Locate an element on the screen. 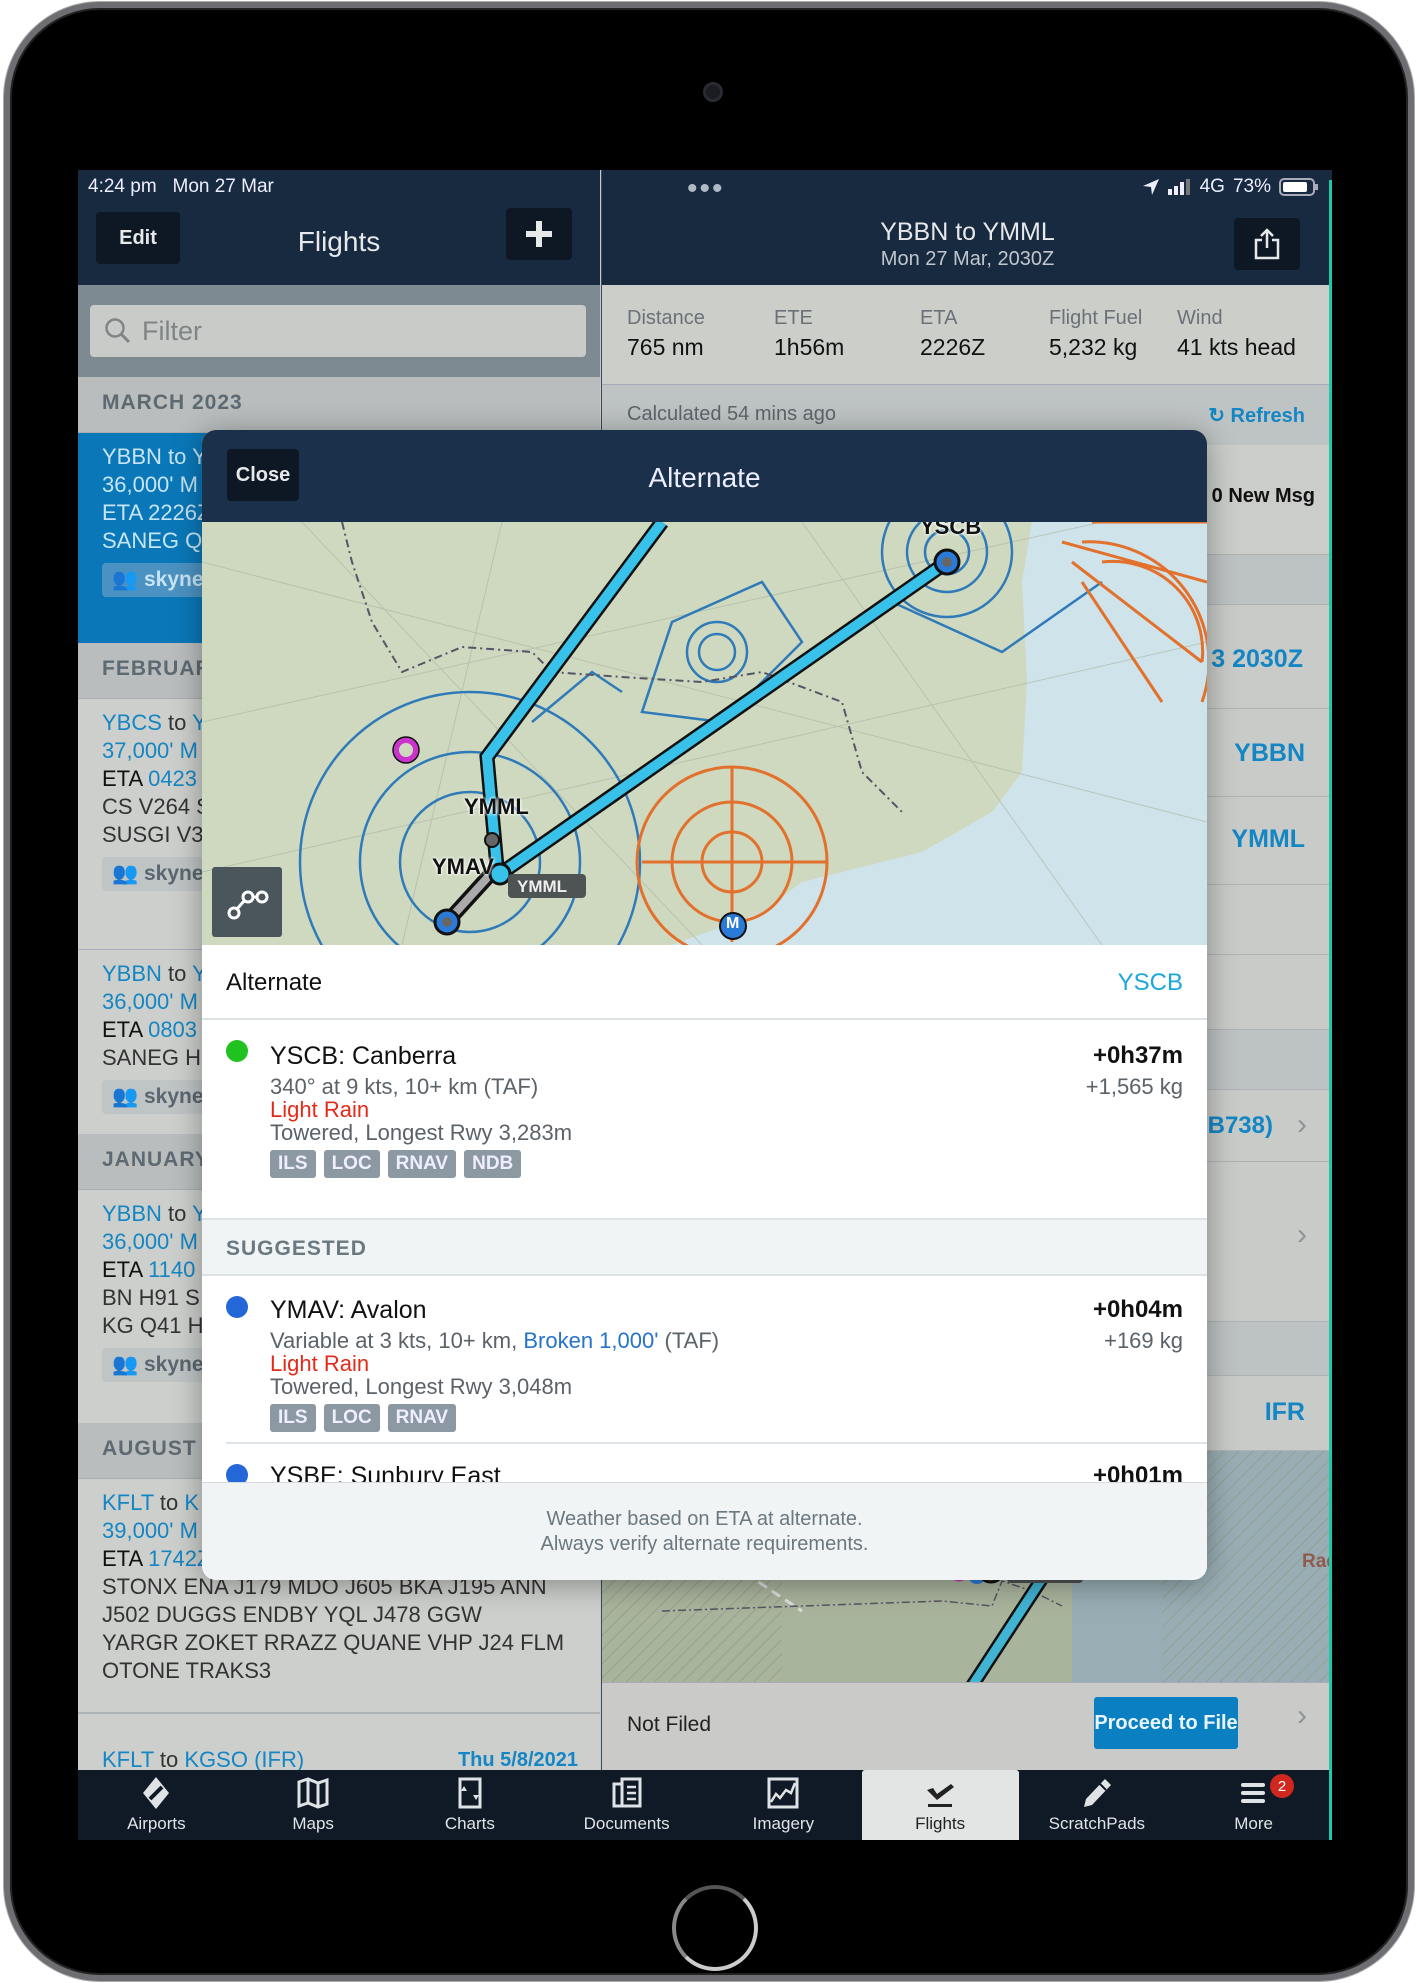  battery-percent: 73% is located at coordinates (1251, 186).